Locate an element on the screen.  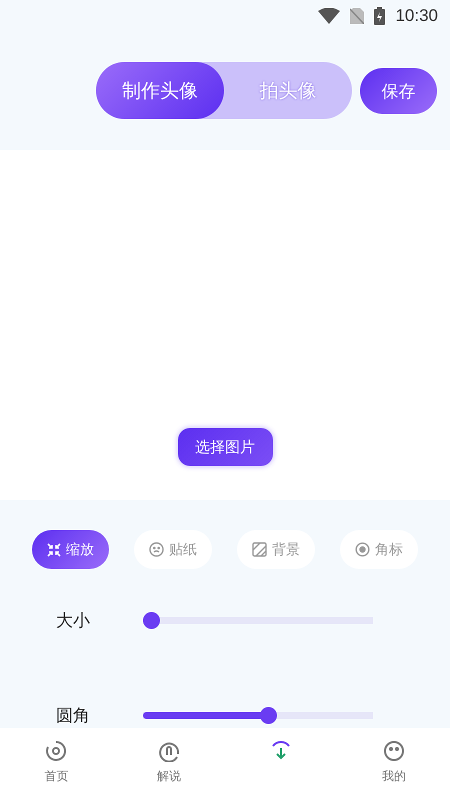
nav-item: 我的 is located at coordinates (394, 764).